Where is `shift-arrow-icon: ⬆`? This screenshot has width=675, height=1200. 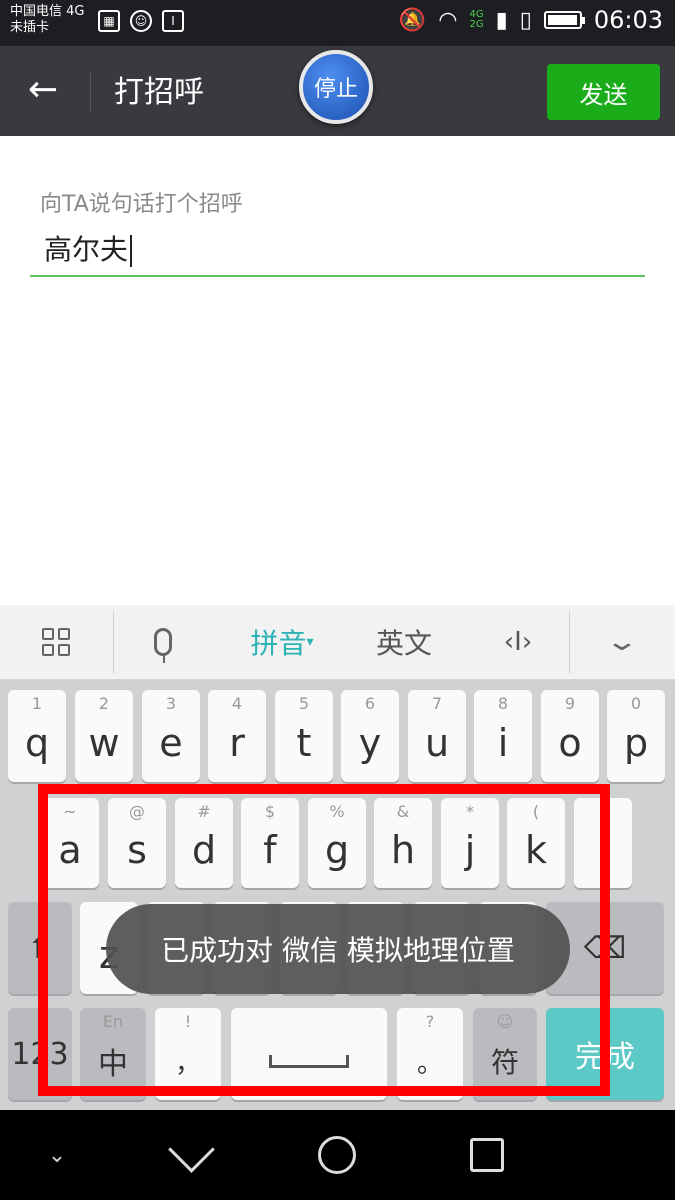
shift-arrow-icon: ⬆ is located at coordinates (40, 948).